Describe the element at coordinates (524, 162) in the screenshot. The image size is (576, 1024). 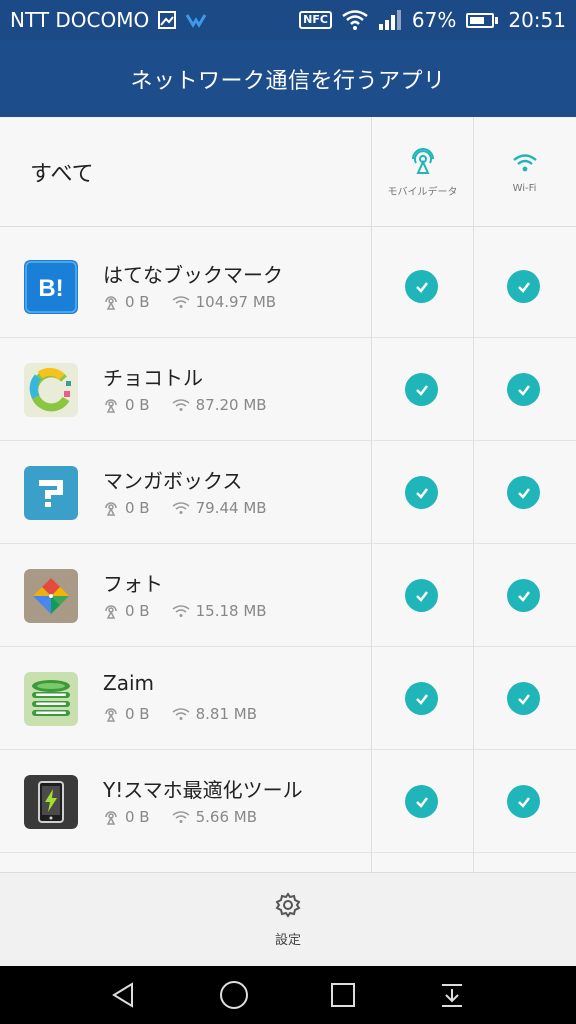
I see `wifi-icon` at that location.